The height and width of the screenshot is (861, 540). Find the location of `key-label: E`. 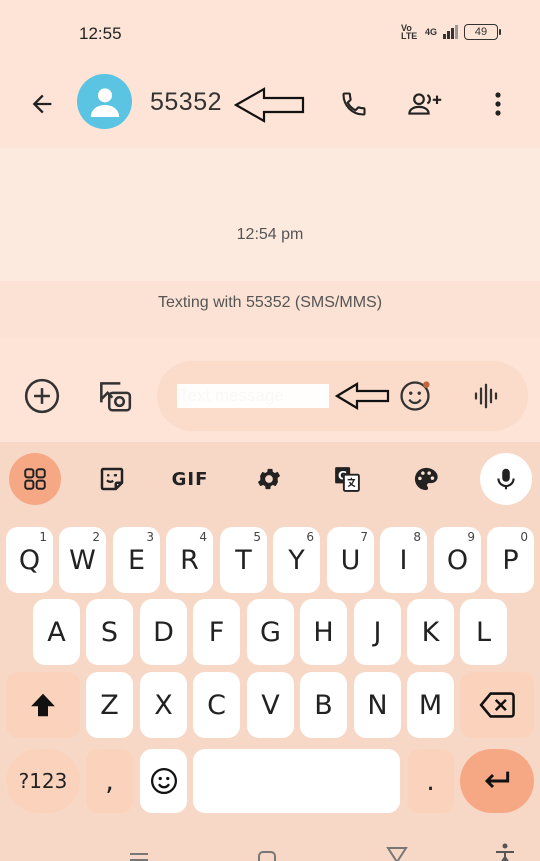

key-label: E is located at coordinates (136, 560).